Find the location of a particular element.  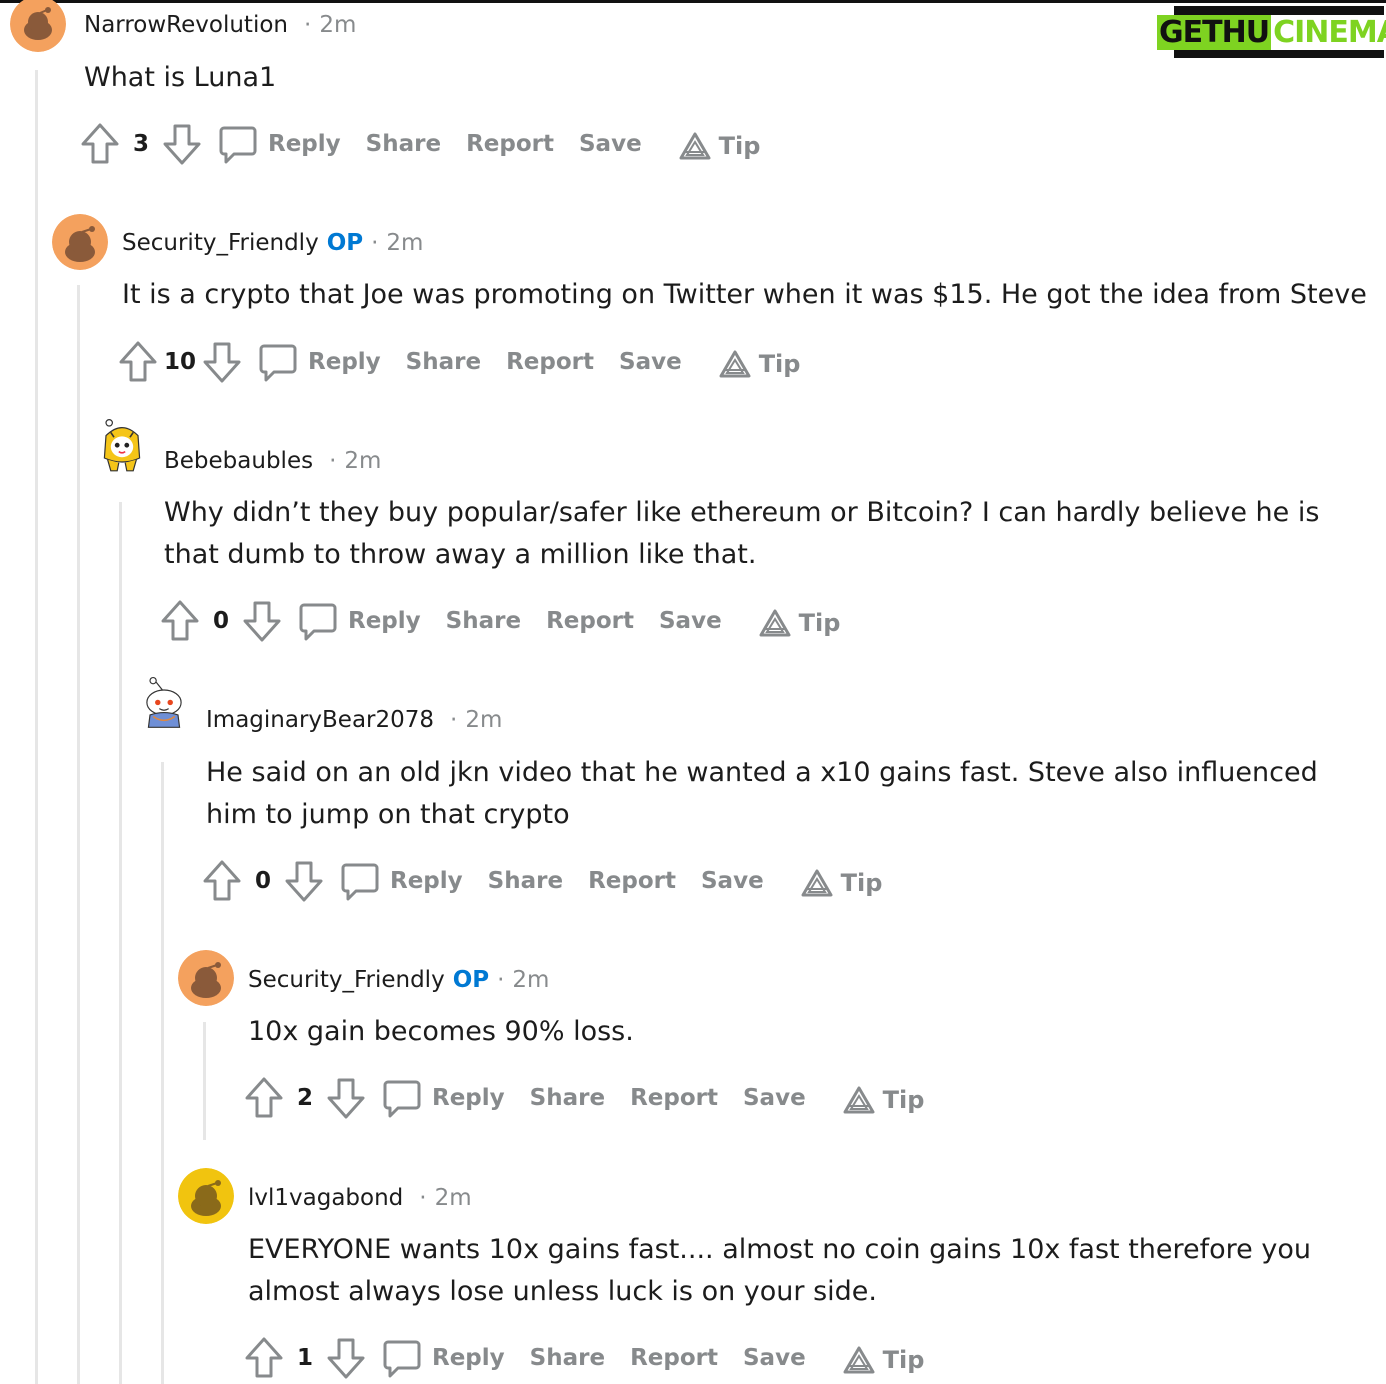

username: NarrowRevolution is located at coordinates (186, 25).